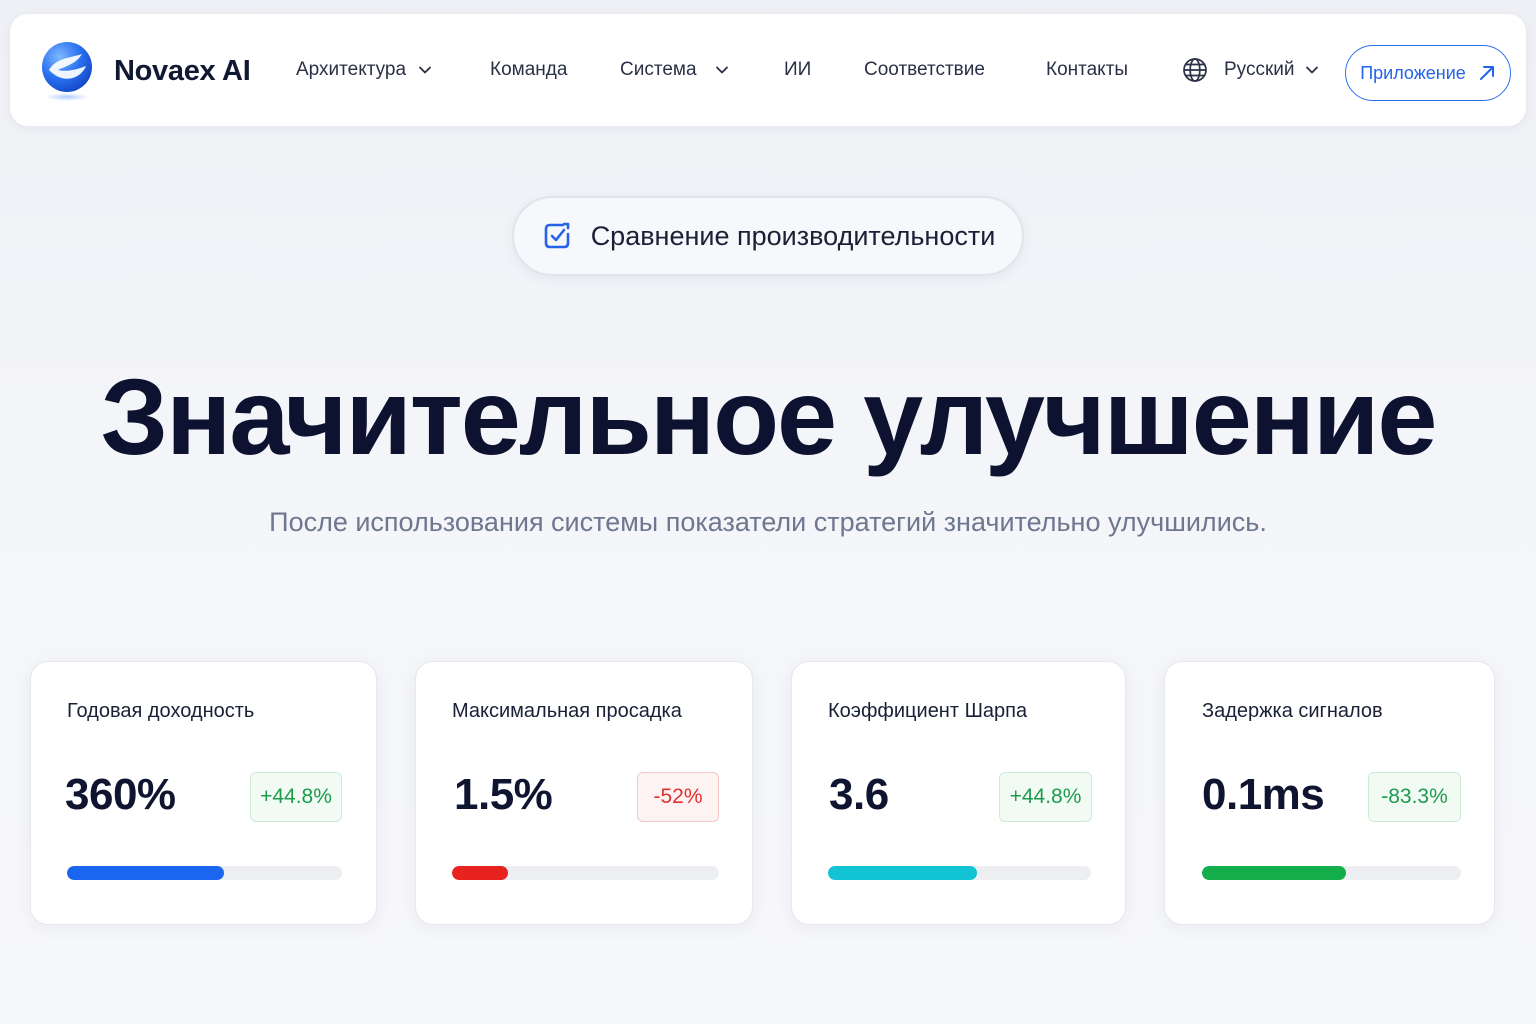  What do you see at coordinates (120, 794) in the screenshot?
I see `metric-value: 360%` at bounding box center [120, 794].